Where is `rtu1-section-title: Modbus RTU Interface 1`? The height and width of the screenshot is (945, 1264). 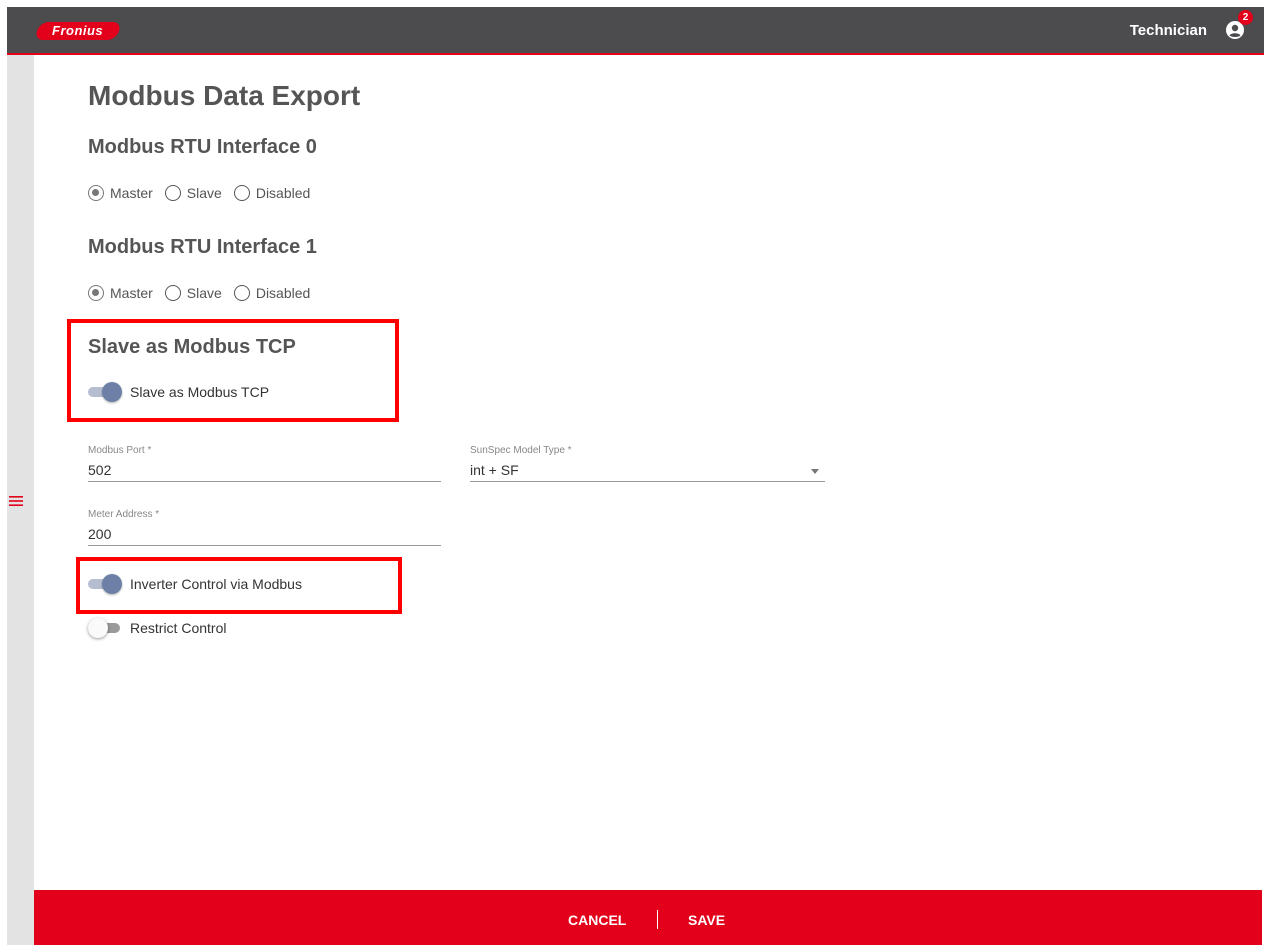
rtu1-section-title: Modbus RTU Interface 1 is located at coordinates (202, 247).